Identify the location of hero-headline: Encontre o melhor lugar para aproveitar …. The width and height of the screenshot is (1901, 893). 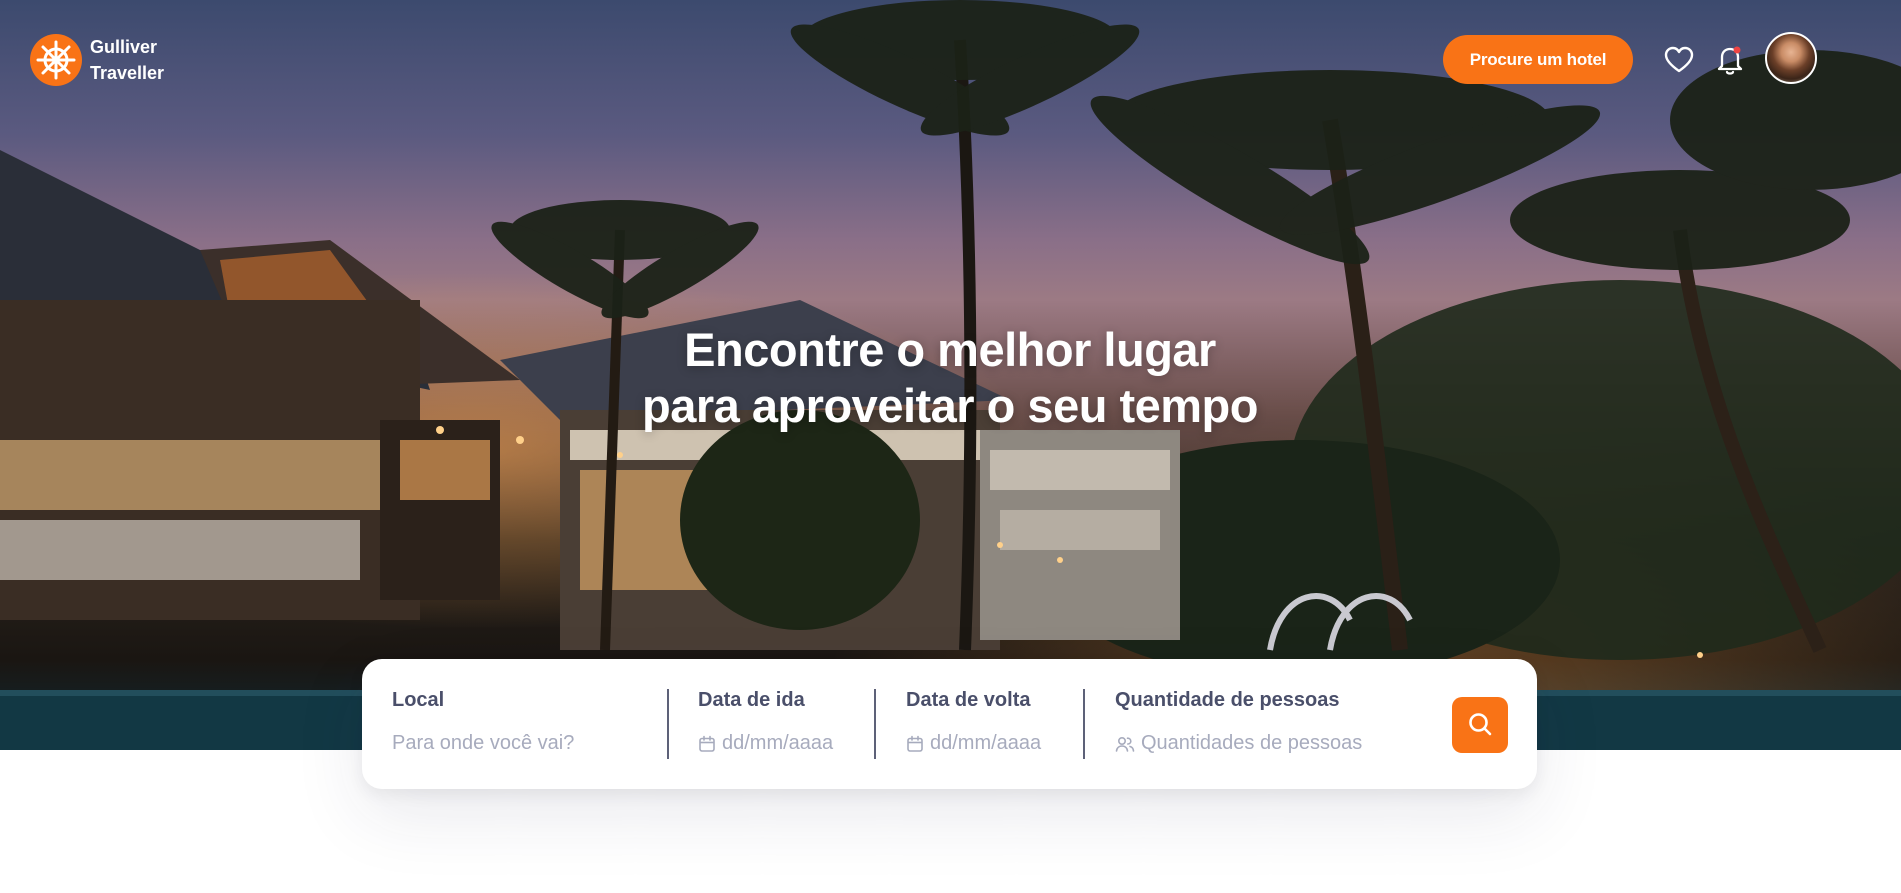
(950, 378).